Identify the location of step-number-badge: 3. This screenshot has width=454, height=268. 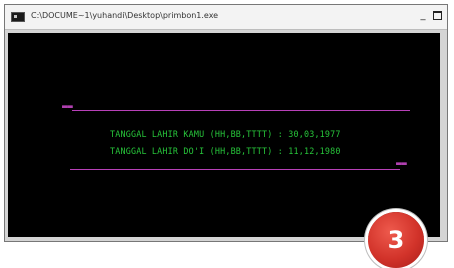
(396, 240).